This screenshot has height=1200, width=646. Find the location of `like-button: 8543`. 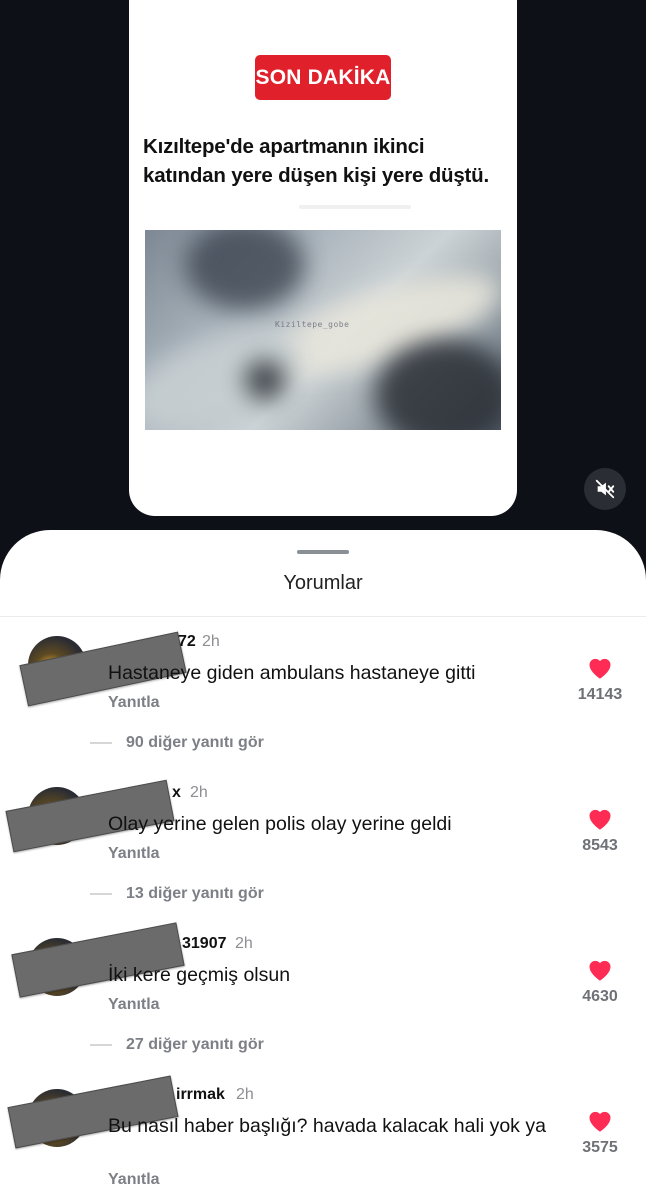

like-button: 8543 is located at coordinates (600, 830).